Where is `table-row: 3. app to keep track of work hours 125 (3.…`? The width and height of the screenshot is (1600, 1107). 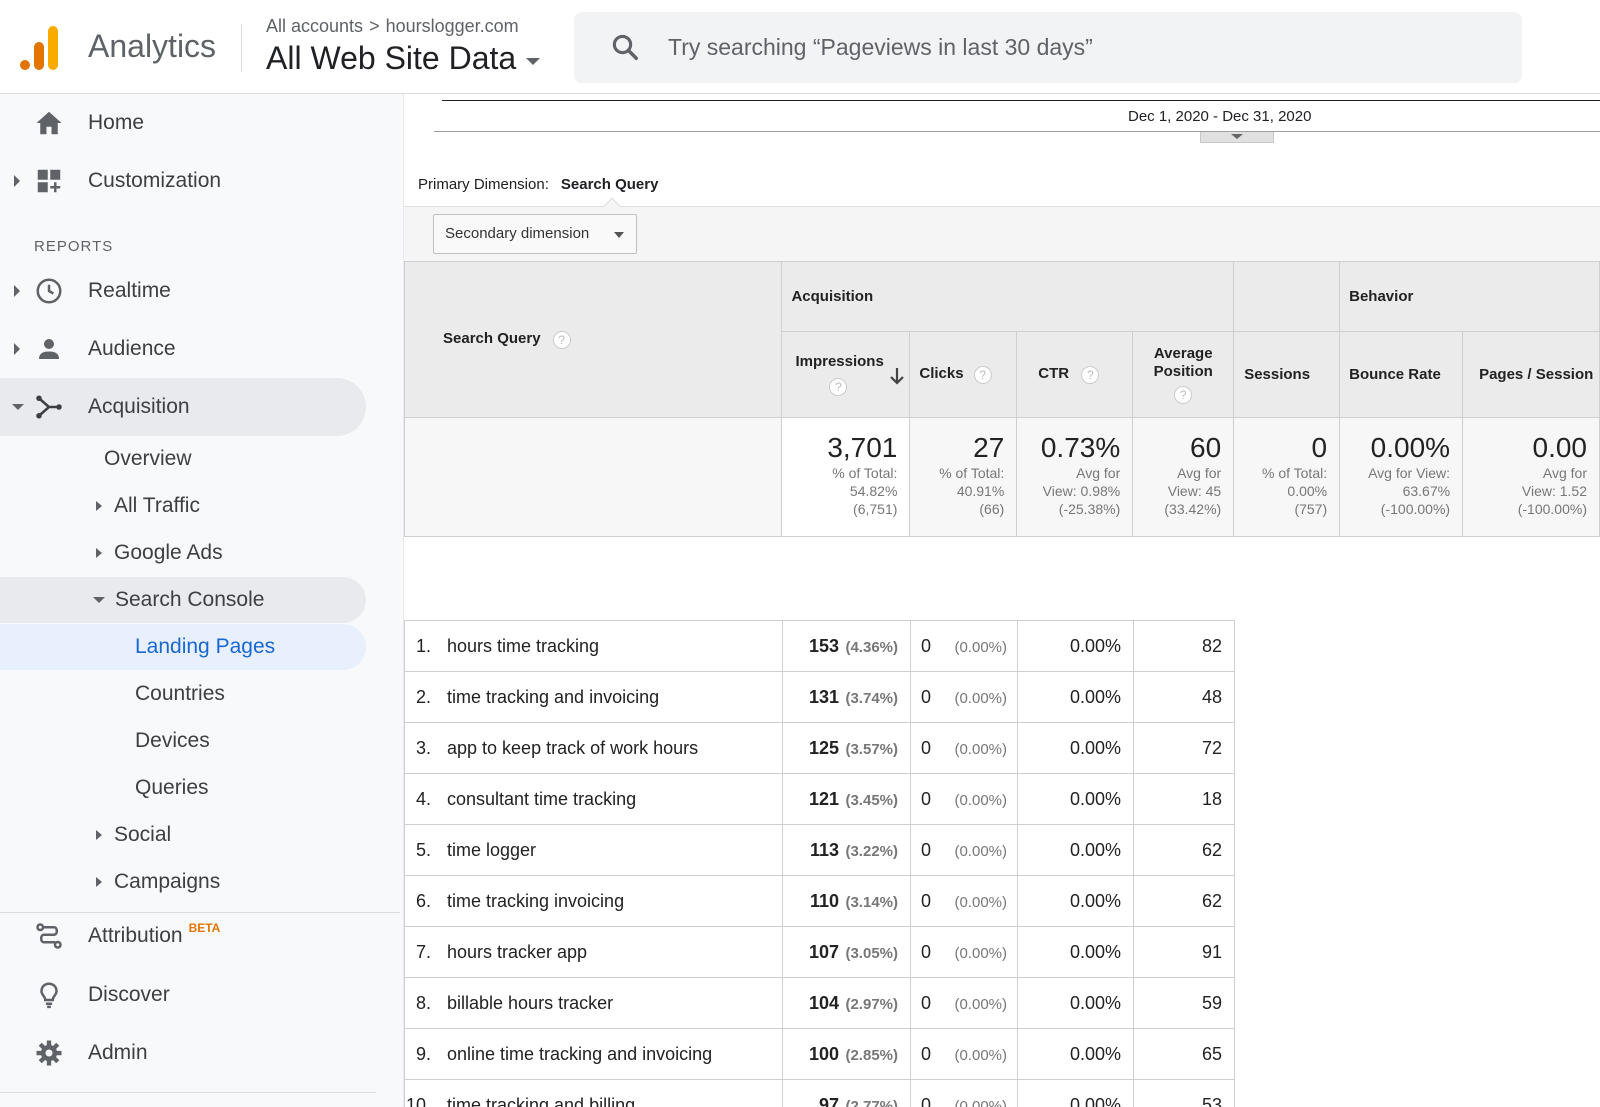
table-row: 3. app to keep track of work hours 125 (3.… is located at coordinates (819, 748).